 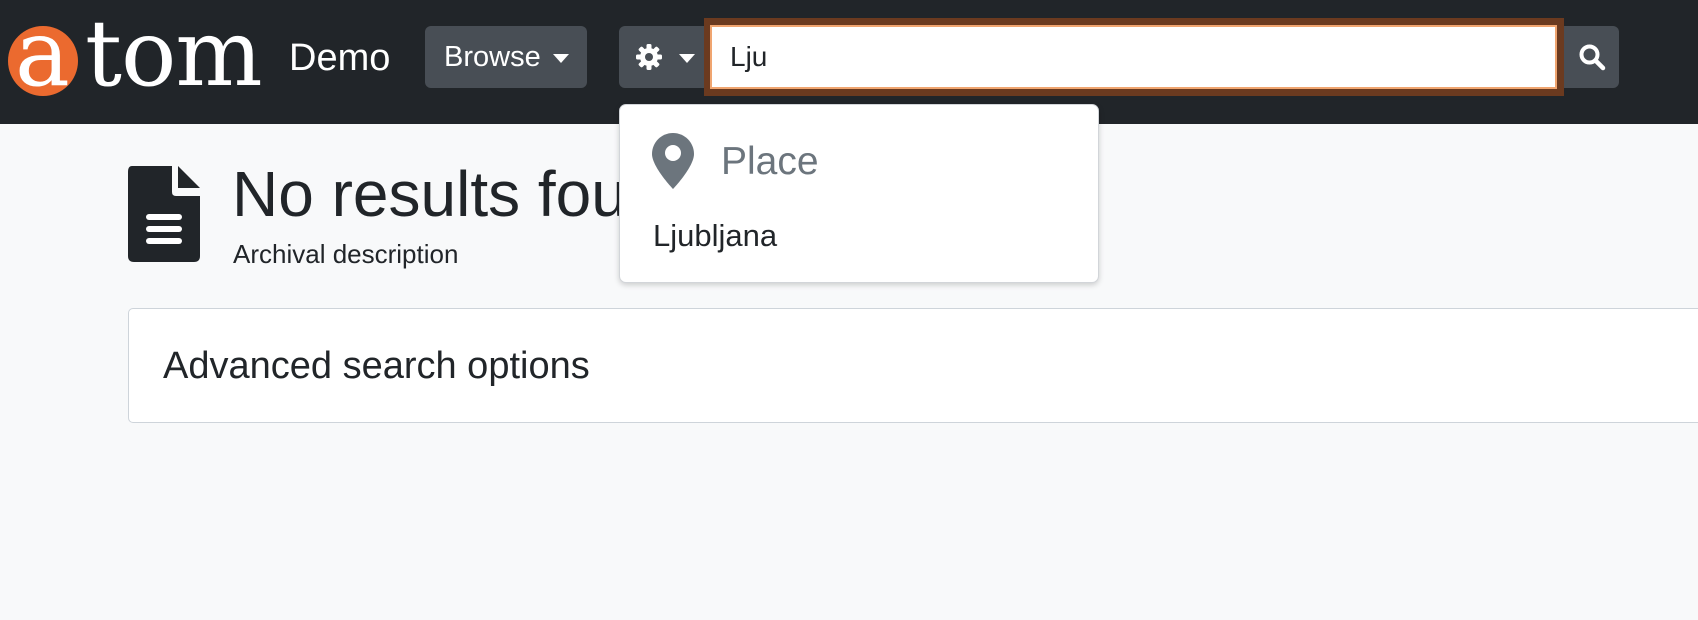 I want to click on search-button, so click(x=1591, y=57).